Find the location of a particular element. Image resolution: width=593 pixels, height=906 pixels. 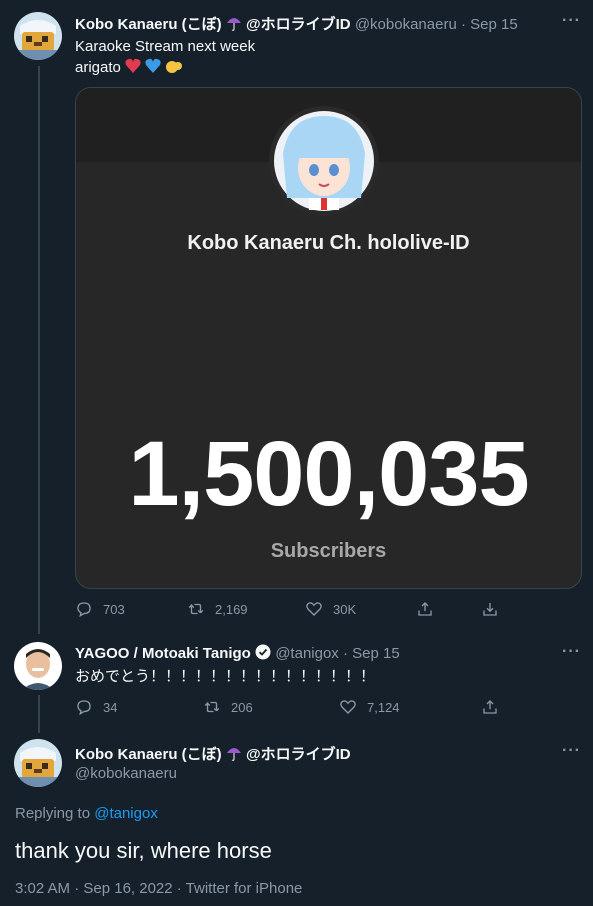

like-button: 30K is located at coordinates (330, 609).